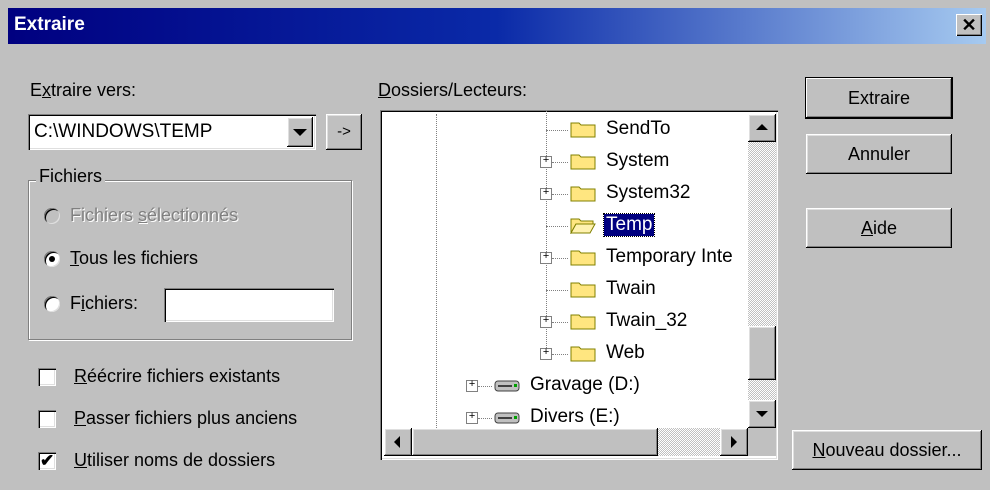 The image size is (990, 490). I want to click on use-folder-names-checkbox: ✔, so click(47, 461).